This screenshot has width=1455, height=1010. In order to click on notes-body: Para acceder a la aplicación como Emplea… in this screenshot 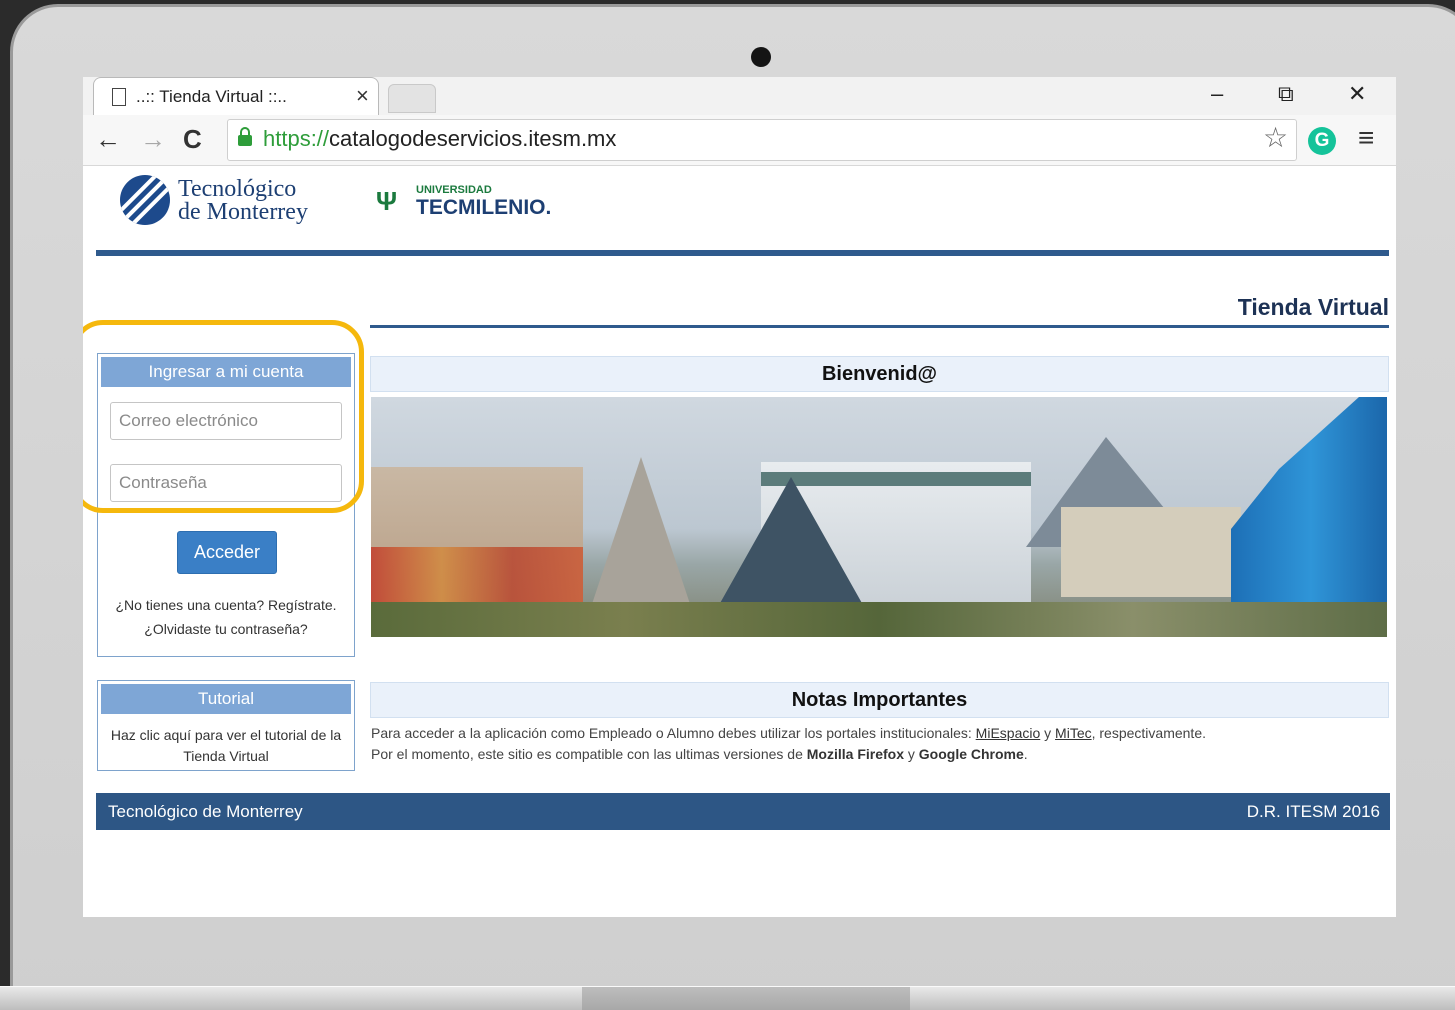, I will do `click(788, 743)`.